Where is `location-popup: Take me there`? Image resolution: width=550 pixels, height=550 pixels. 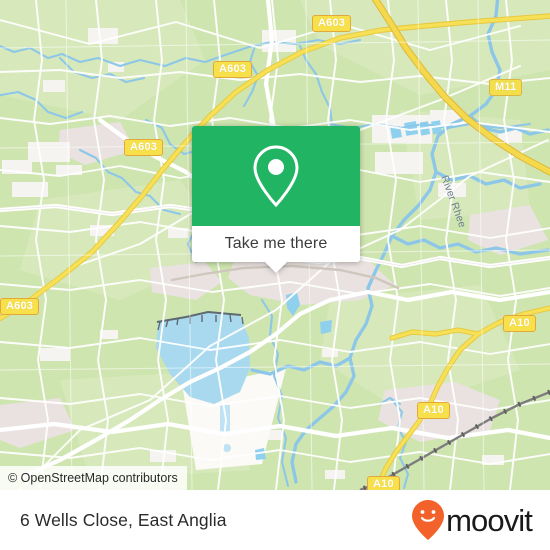
location-popup: Take me there is located at coordinates (276, 199).